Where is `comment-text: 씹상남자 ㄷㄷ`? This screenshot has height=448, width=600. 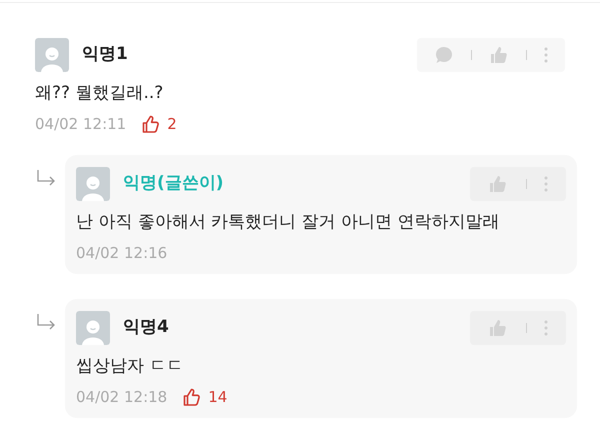 comment-text: 씹상남자 ㄷㄷ is located at coordinates (130, 366).